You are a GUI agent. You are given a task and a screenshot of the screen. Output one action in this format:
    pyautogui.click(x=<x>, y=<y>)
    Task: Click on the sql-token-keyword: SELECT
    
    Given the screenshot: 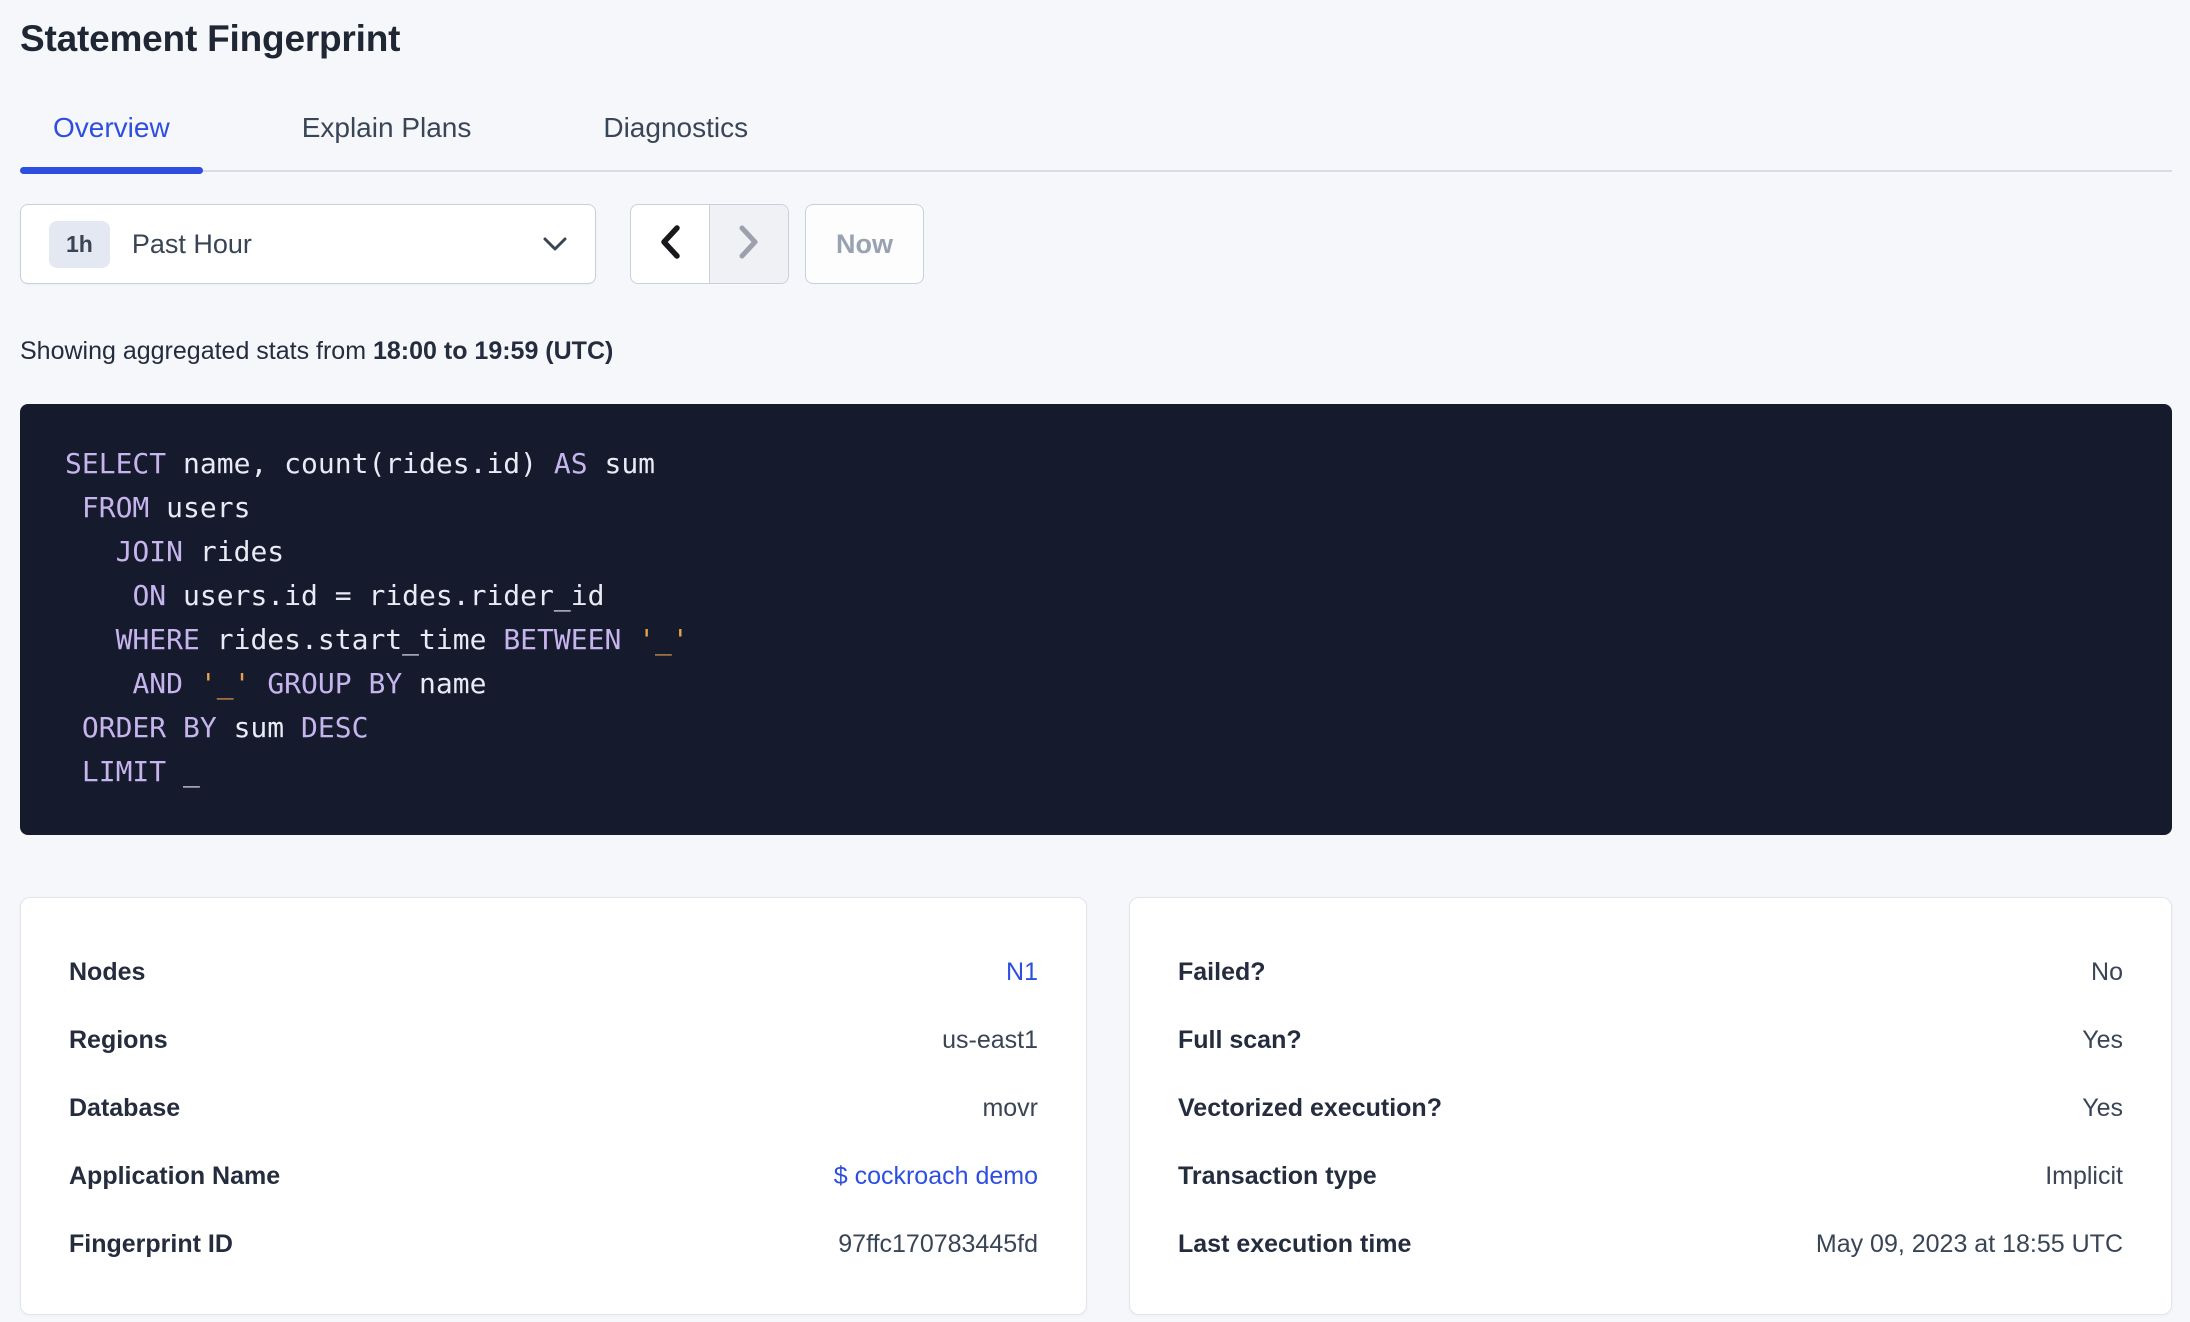 What is the action you would take?
    pyautogui.click(x=116, y=463)
    